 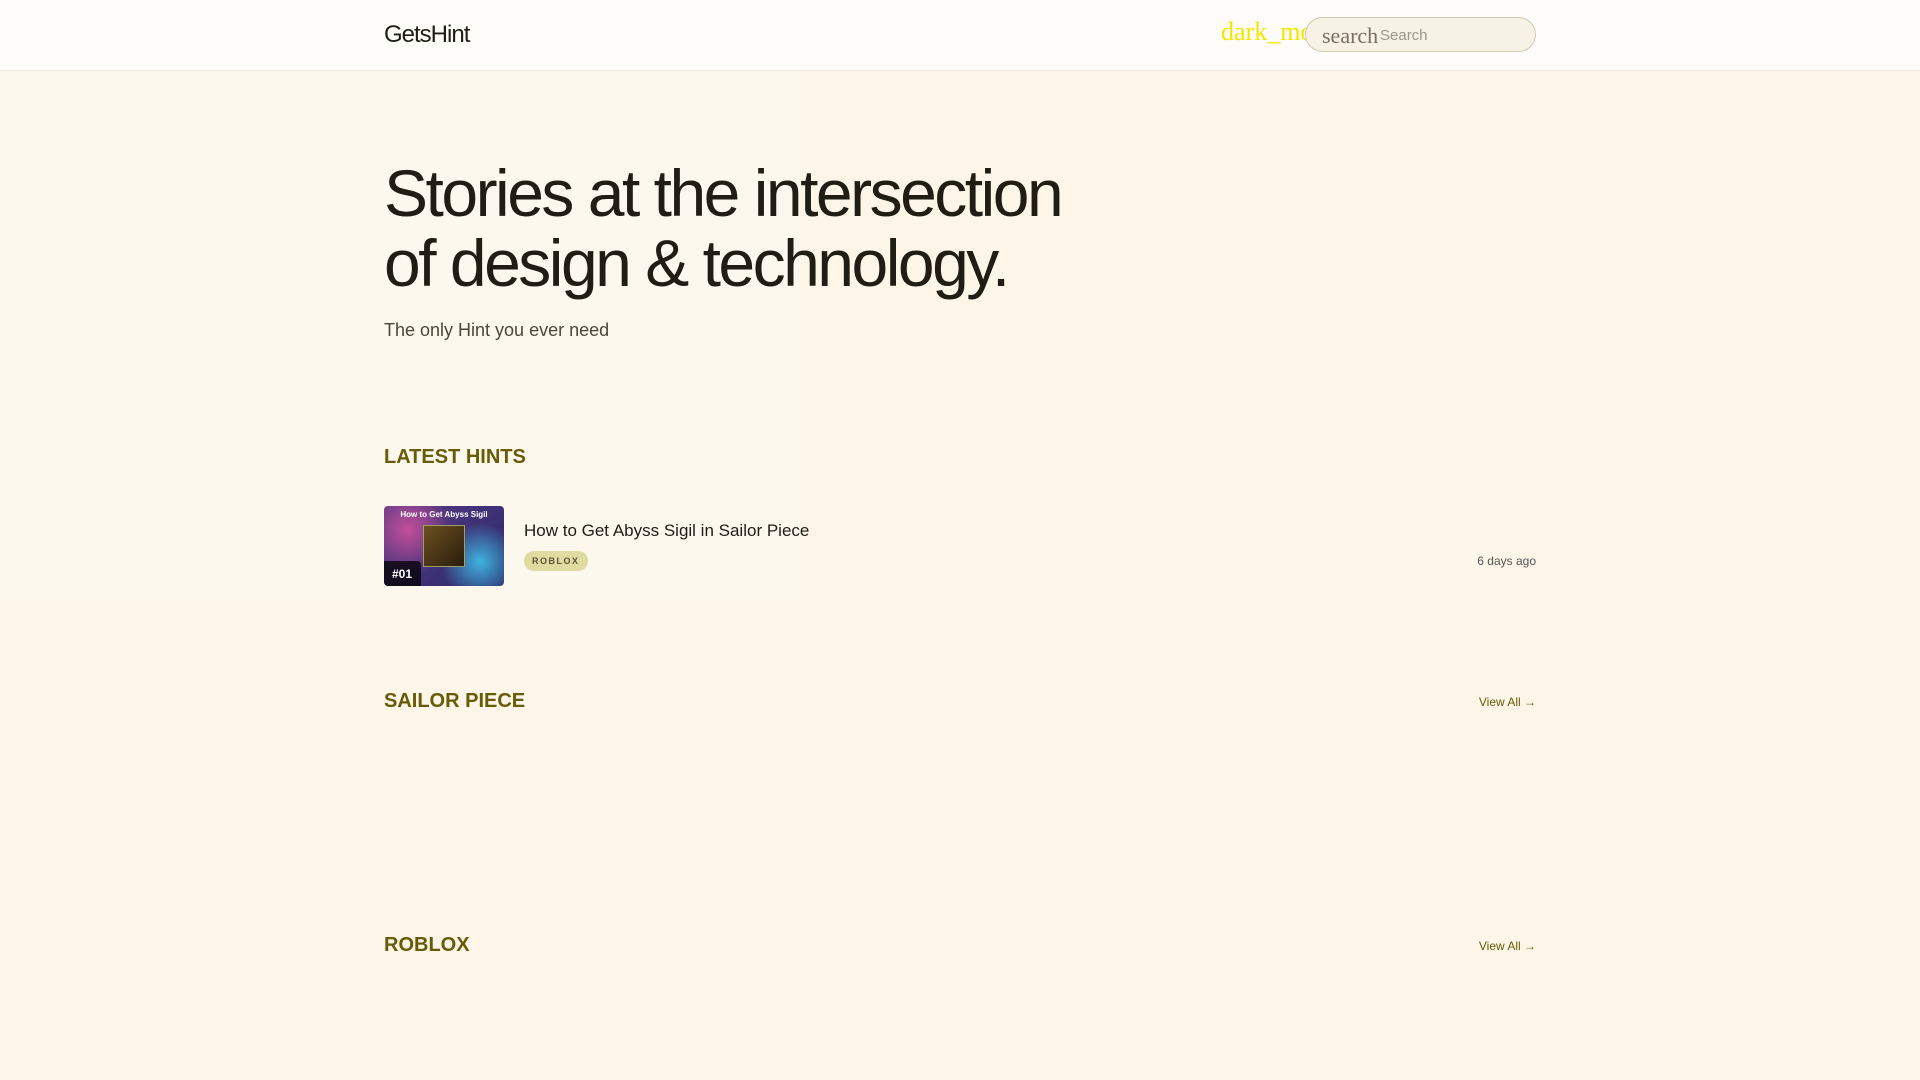 I want to click on section-heading-sailor-piece: SAILOR PIECE, so click(x=455, y=701).